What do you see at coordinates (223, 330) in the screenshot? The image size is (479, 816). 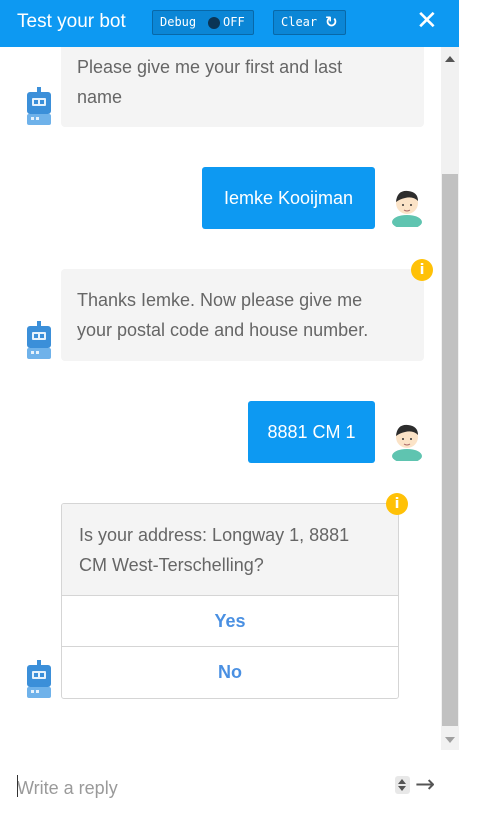 I see `message-line: your postal code and house number.` at bounding box center [223, 330].